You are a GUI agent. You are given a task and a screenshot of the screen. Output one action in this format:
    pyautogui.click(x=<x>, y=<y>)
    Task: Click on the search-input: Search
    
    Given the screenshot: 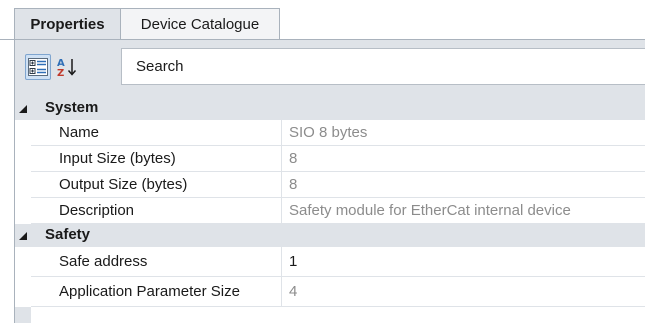 What is the action you would take?
    pyautogui.click(x=383, y=66)
    